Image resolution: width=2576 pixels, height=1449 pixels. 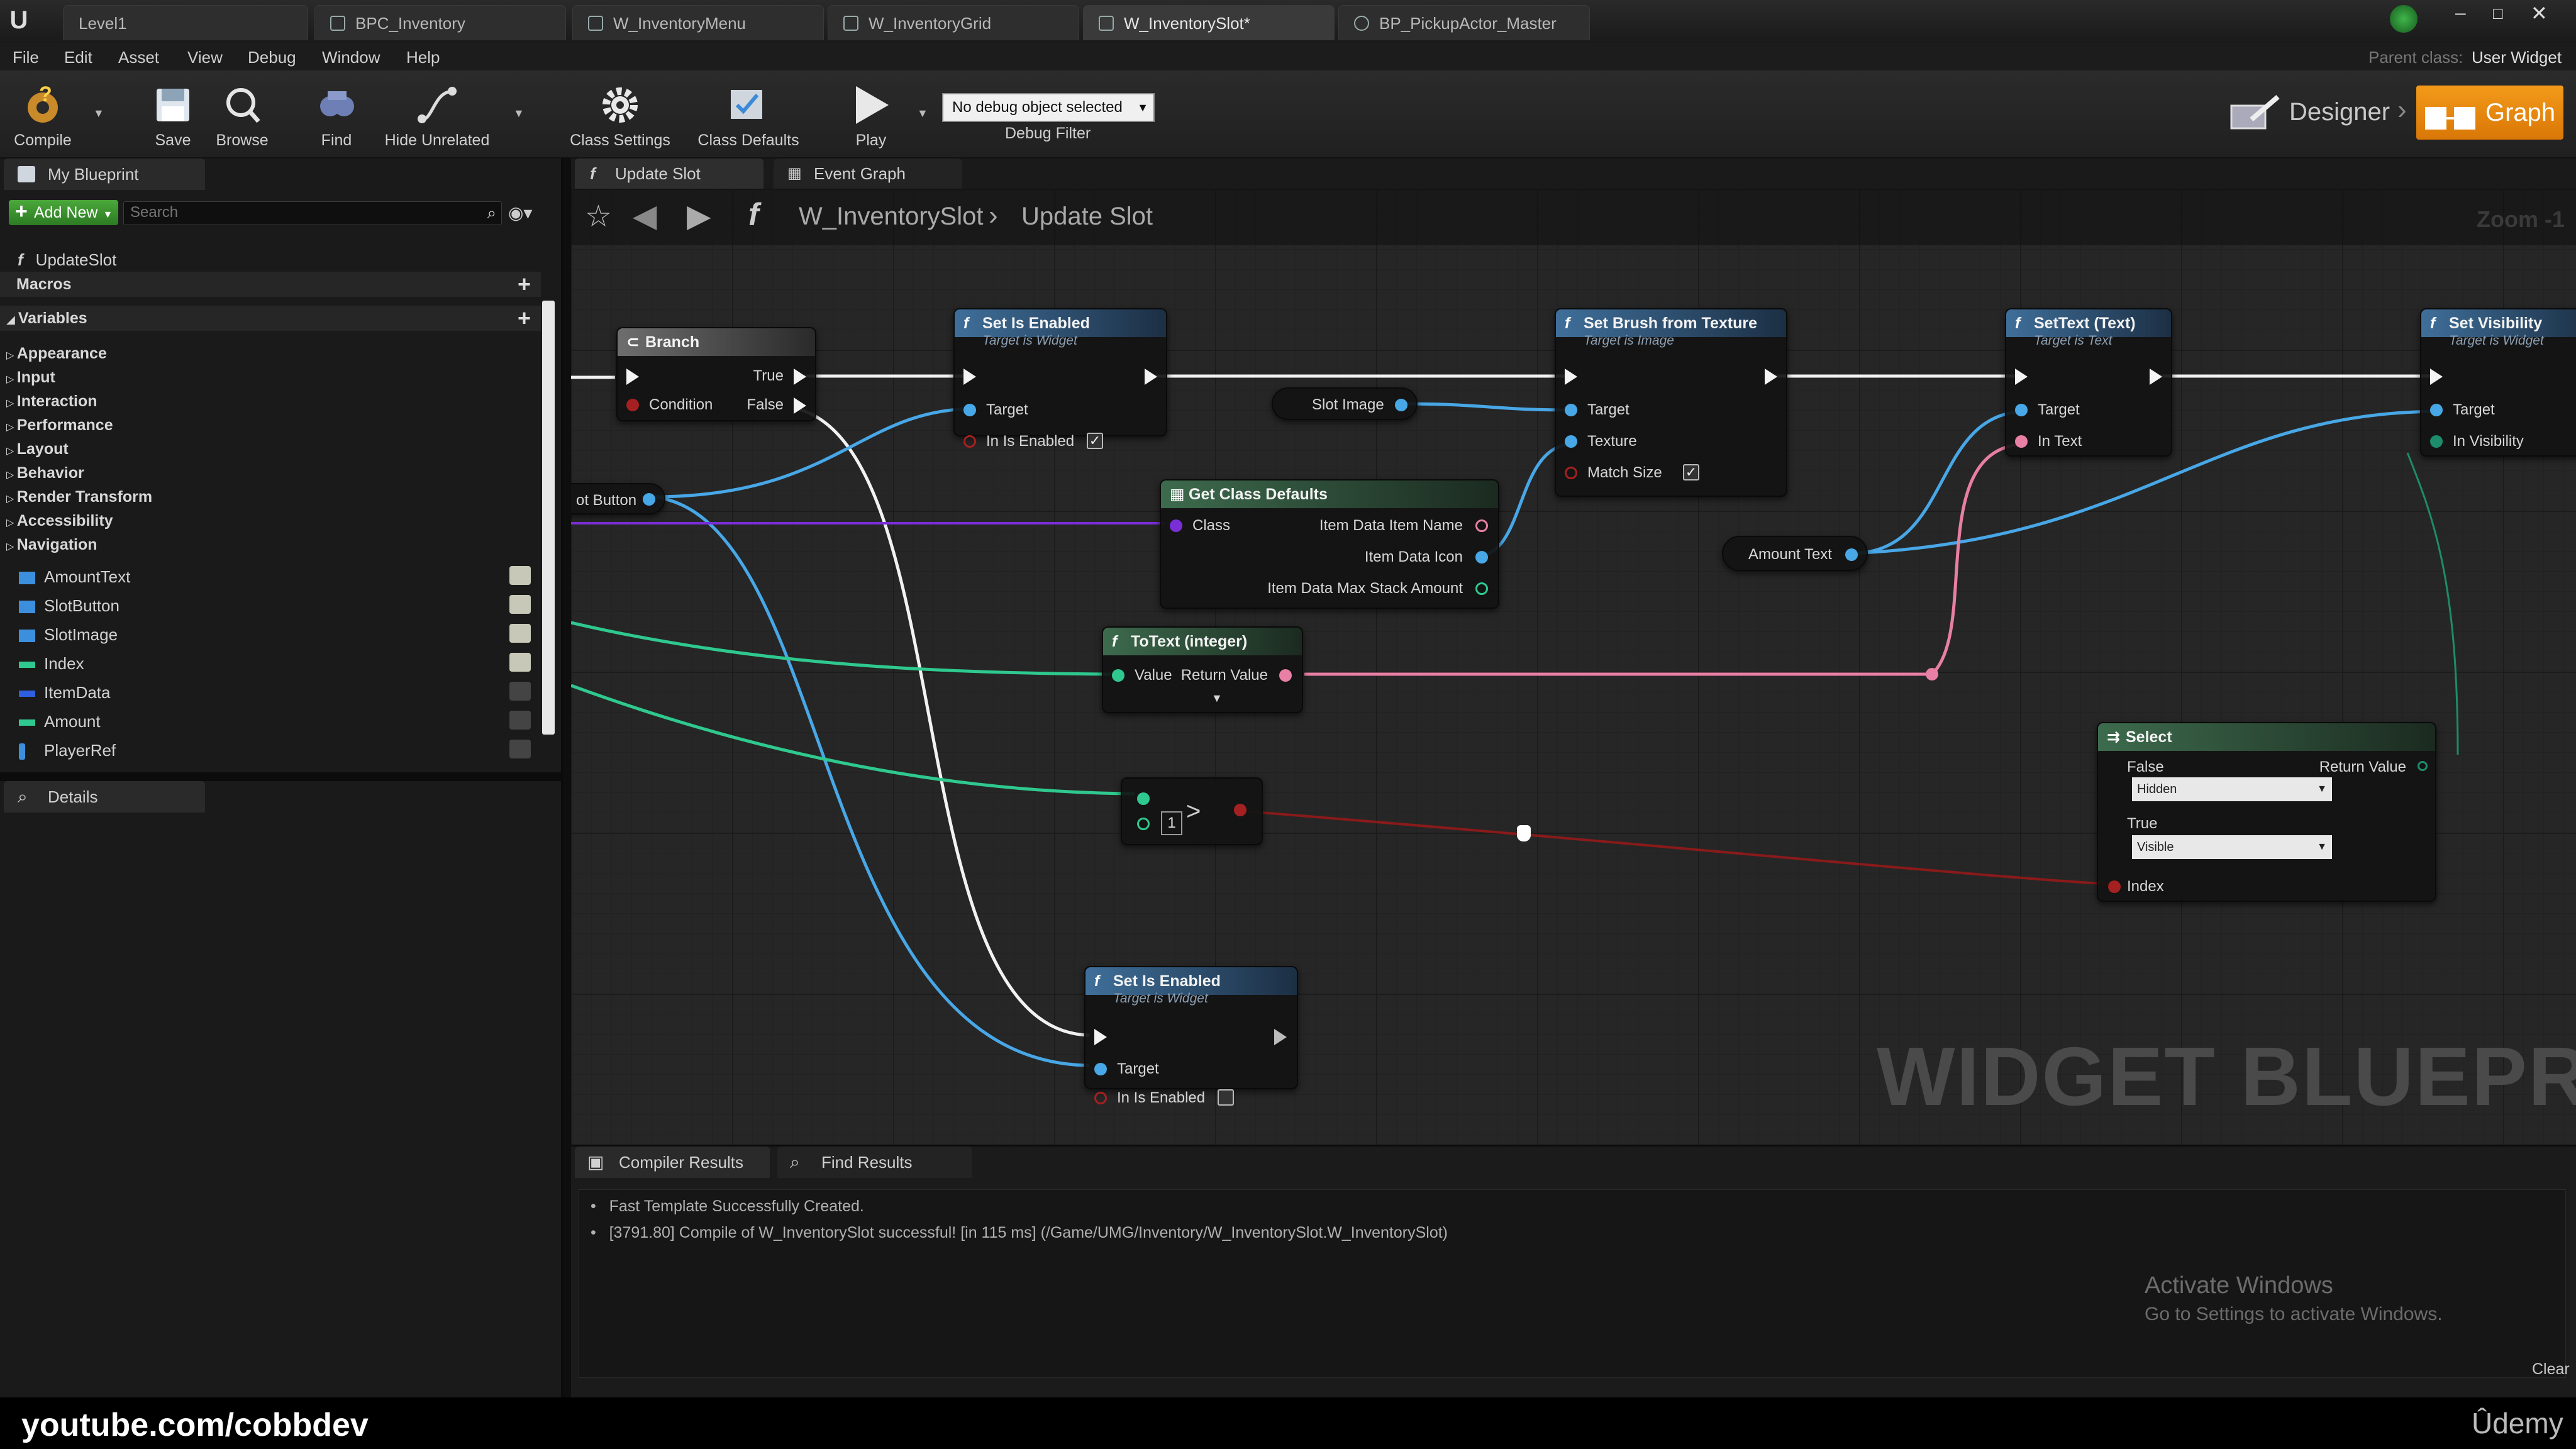 I want to click on variable-amounttext: AmountText, so click(x=289, y=576).